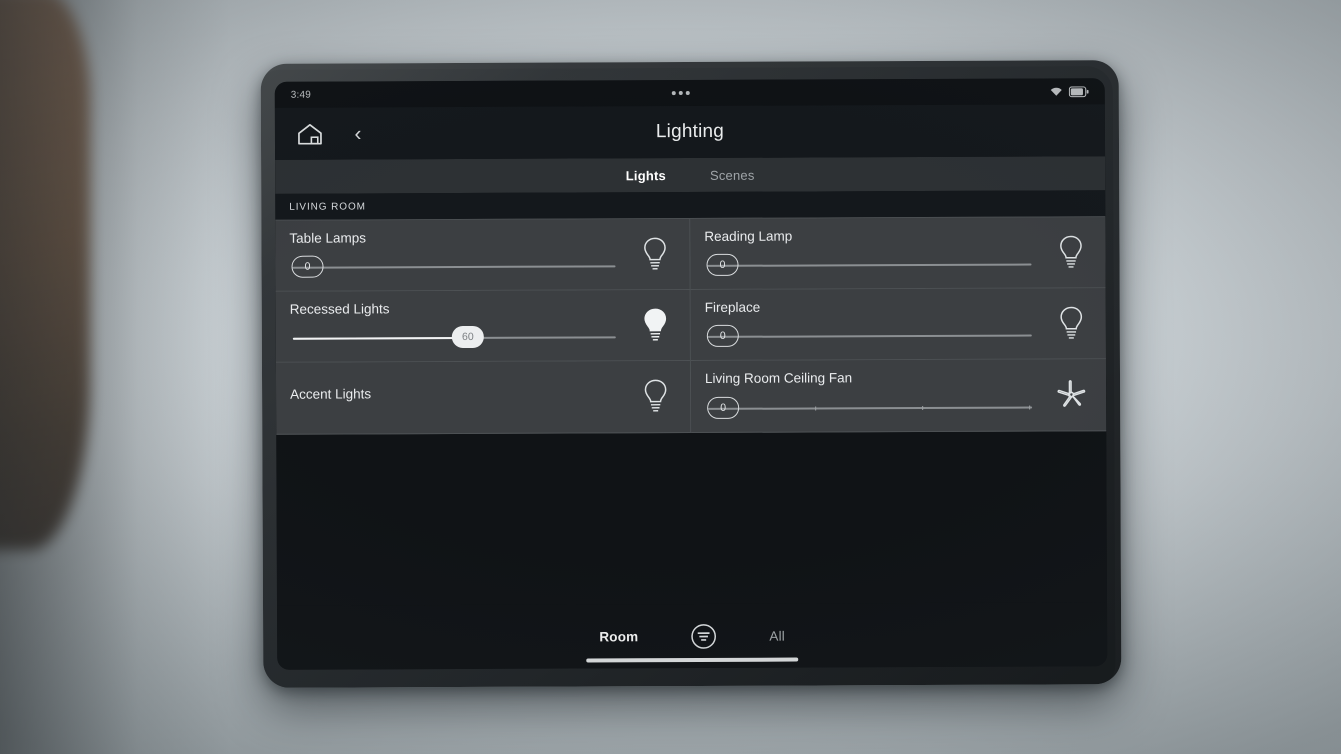 This screenshot has height=754, width=1341. I want to click on home-icon, so click(310, 134).